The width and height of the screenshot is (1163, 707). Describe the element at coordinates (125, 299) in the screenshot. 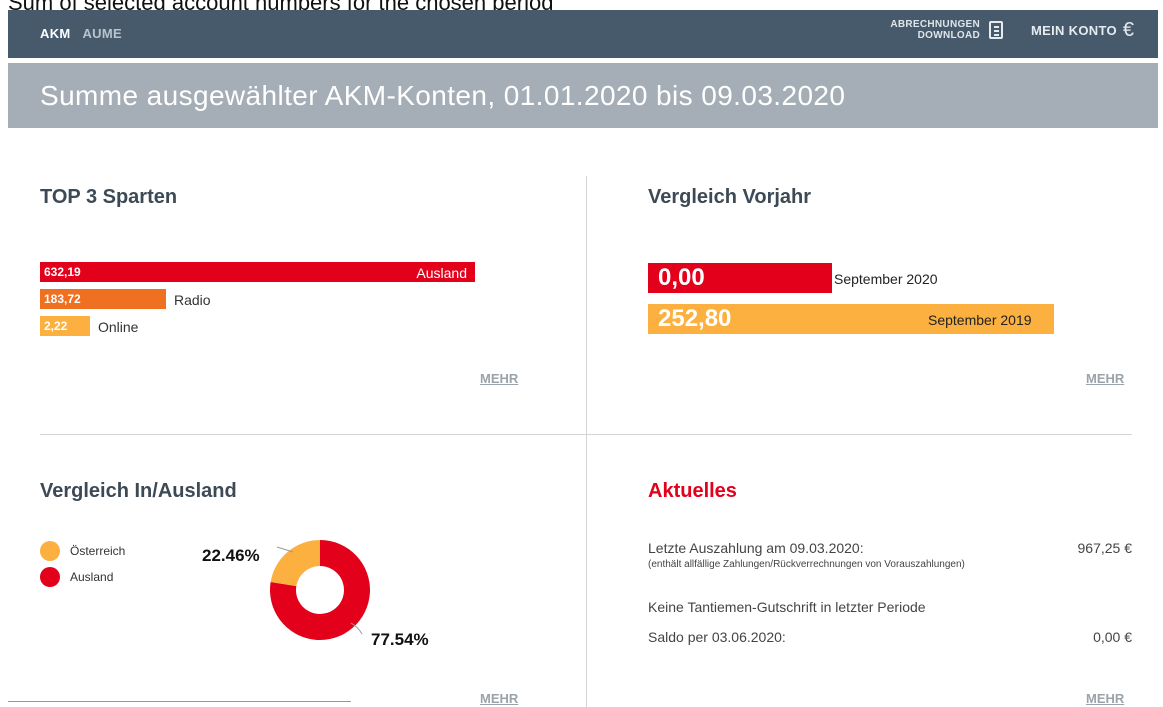

I see `top3-bar-radio: 183,72 Radio` at that location.